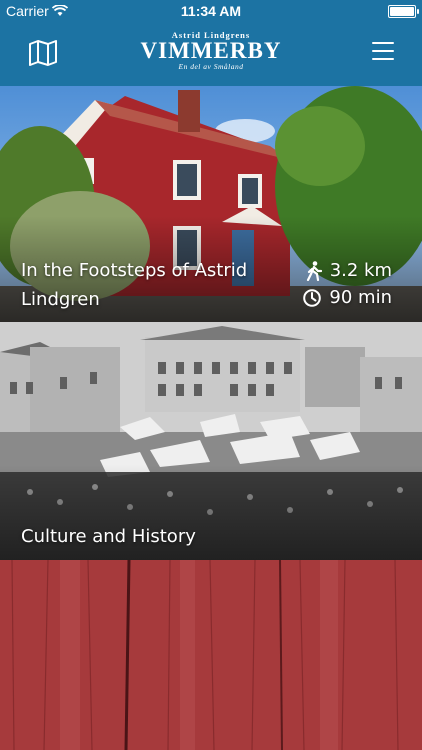 The image size is (422, 750). Describe the element at coordinates (211, 66) in the screenshot. I see `logo-sub-text: En del av Småland` at that location.